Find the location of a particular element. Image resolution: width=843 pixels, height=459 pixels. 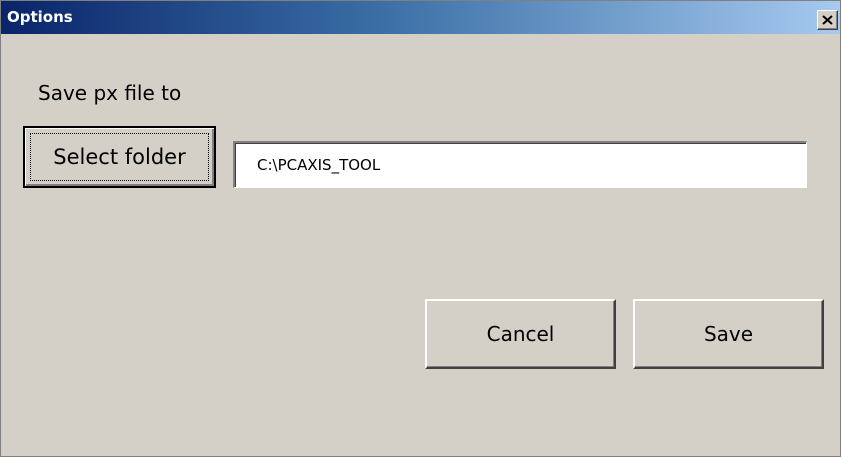

save-location-label: Save px file to is located at coordinates (110, 93).